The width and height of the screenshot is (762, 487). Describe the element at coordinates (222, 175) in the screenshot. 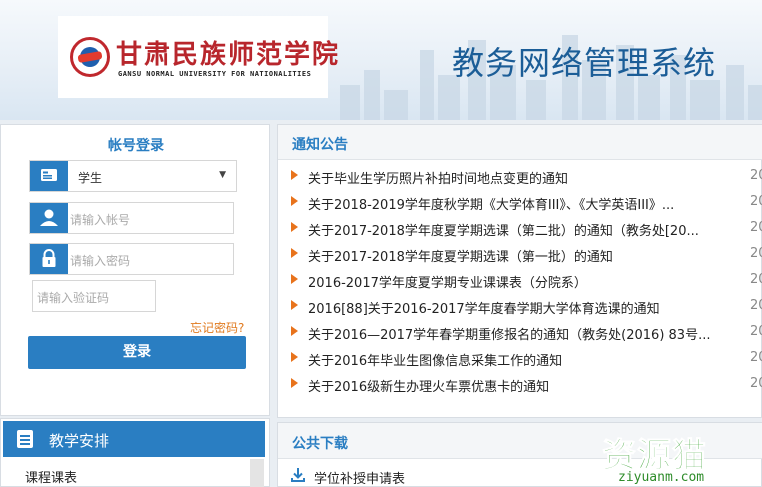

I see `dropdown-arrow-icon: ▼` at that location.